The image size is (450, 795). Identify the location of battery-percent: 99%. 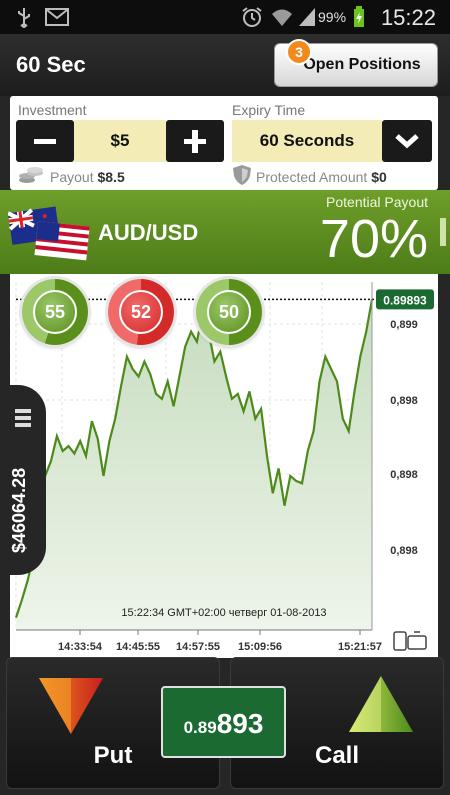
(332, 17).